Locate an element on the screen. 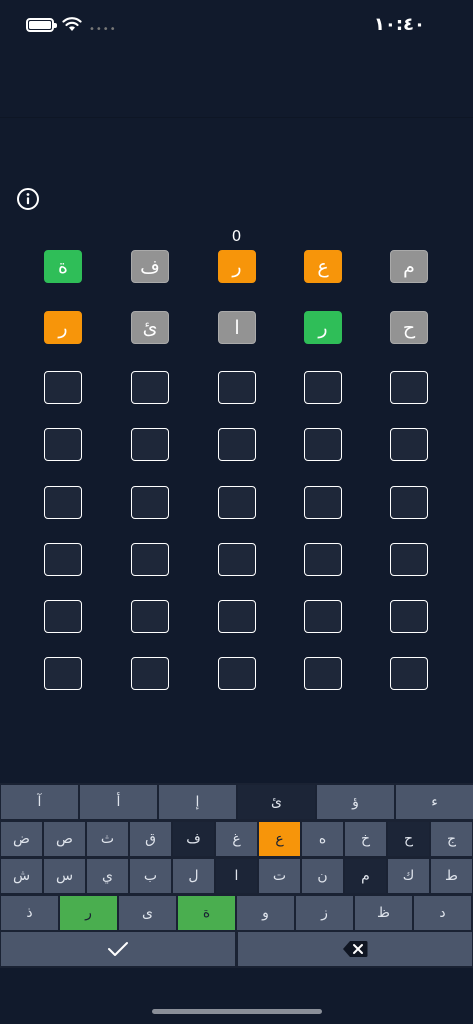 The height and width of the screenshot is (1024, 473). key-1-2: أ is located at coordinates (118, 802).